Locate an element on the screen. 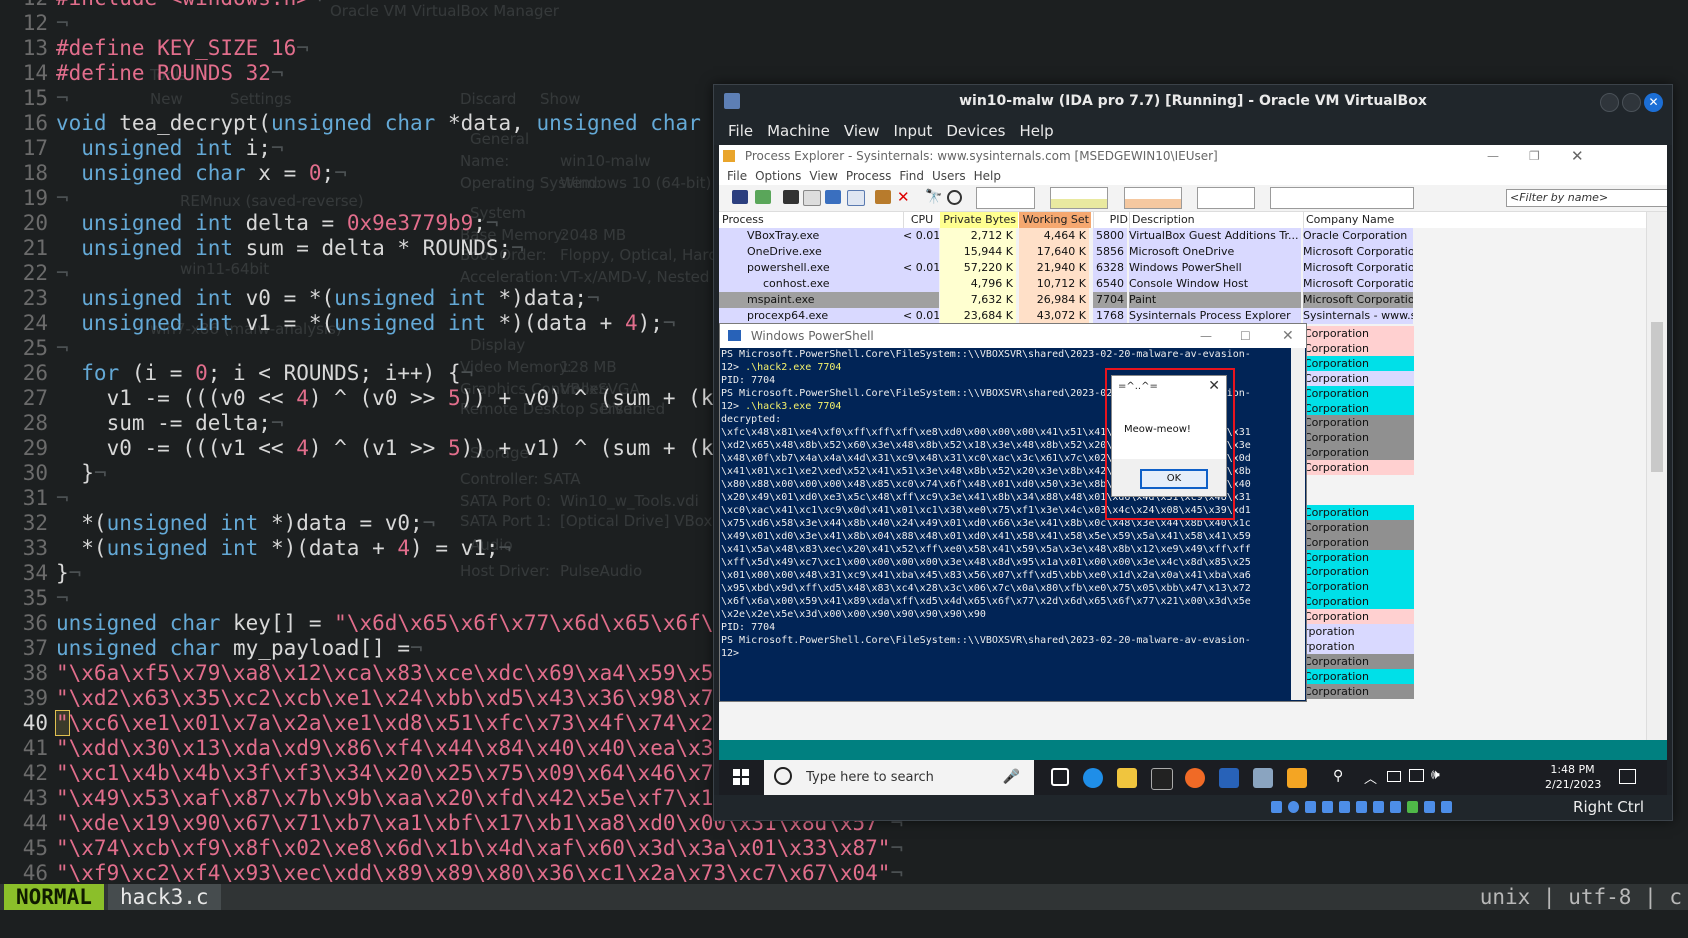 Image resolution: width=1688 pixels, height=938 pixels. vt-status-icon is located at coordinates (1412, 807).